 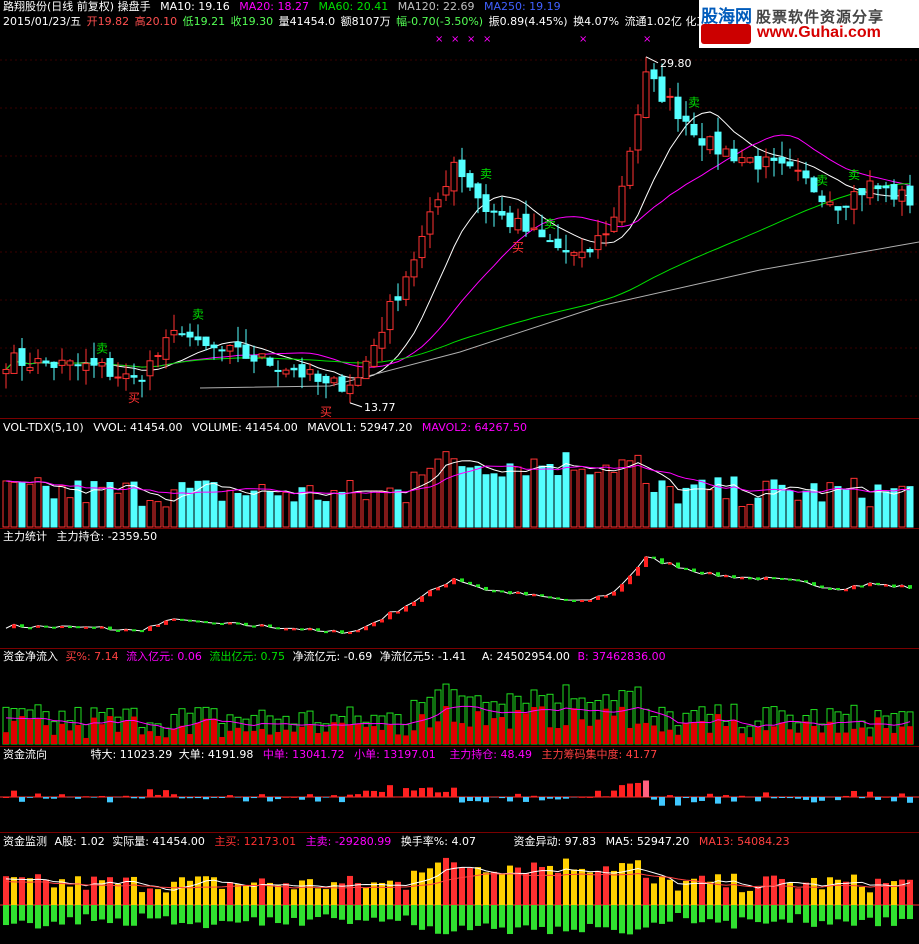 What do you see at coordinates (107, 536) in the screenshot?
I see `zl-hold-label: 主力持仓: -2359.50` at bounding box center [107, 536].